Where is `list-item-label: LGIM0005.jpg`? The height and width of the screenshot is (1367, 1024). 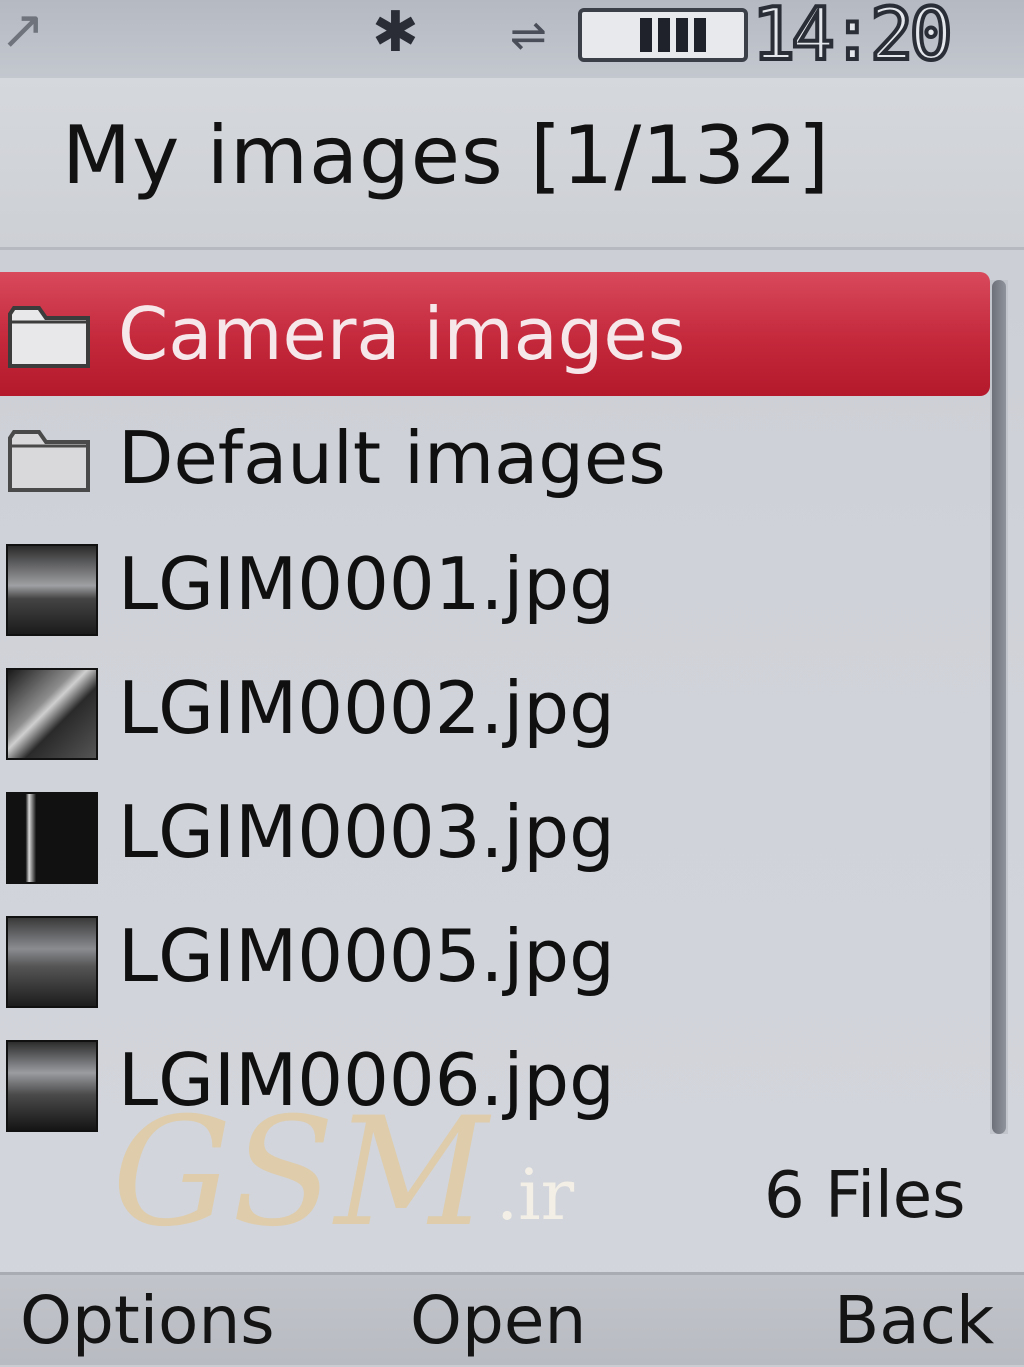 list-item-label: LGIM0005.jpg is located at coordinates (366, 956).